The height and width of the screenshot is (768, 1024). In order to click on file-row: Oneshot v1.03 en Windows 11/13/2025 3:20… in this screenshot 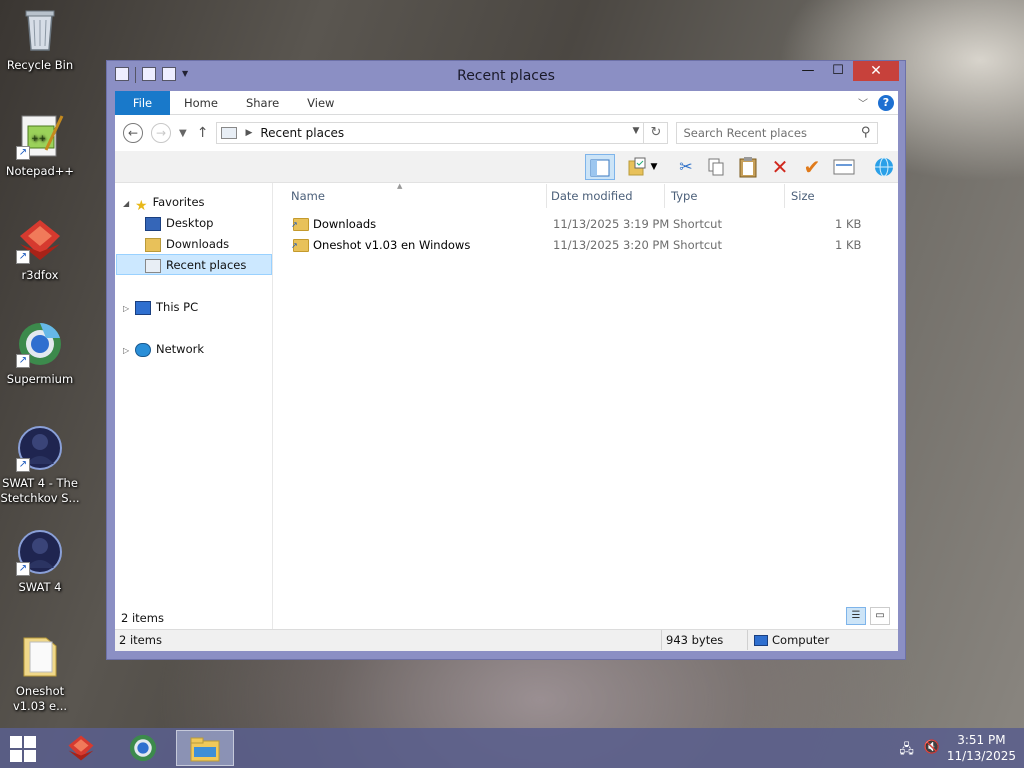, I will do `click(577, 245)`.